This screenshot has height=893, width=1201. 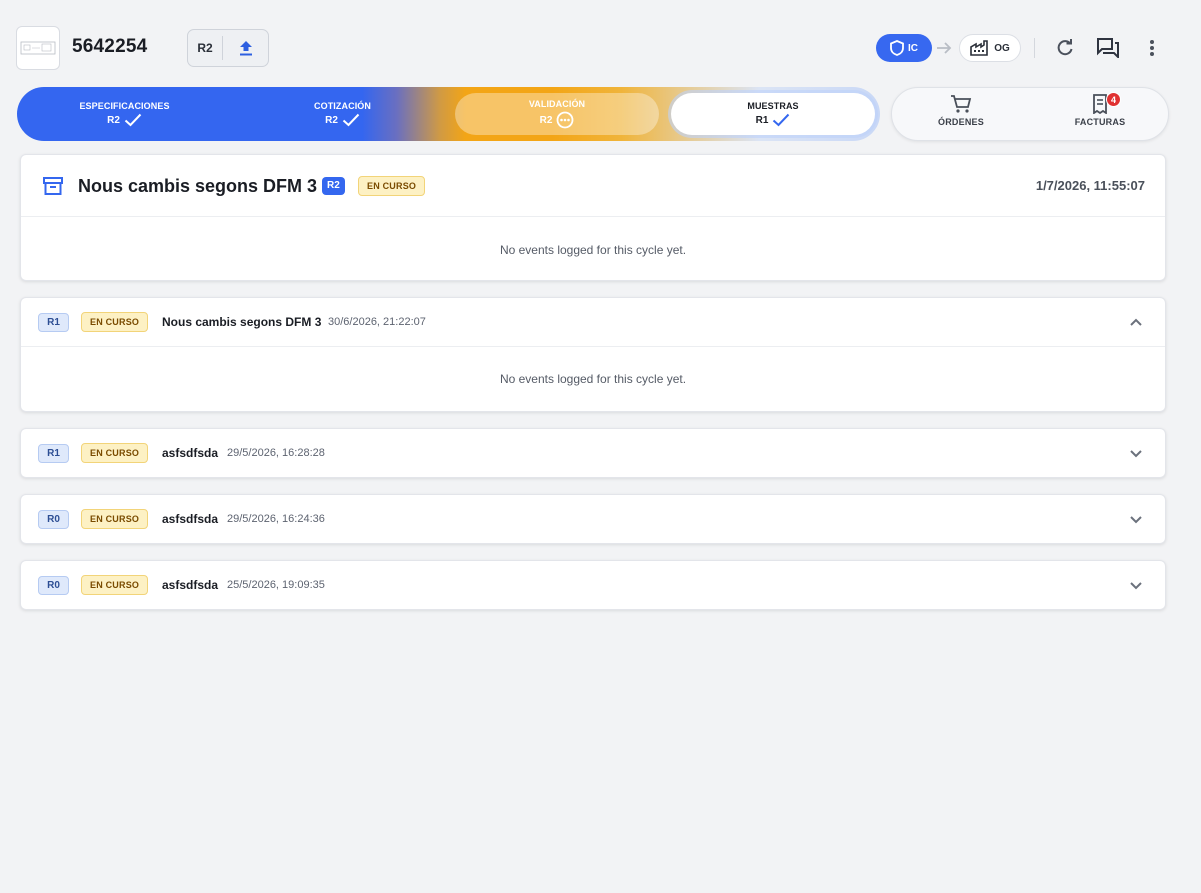 I want to click on step-cotizacion: COTIZACIÓN R2, so click(x=342, y=114).